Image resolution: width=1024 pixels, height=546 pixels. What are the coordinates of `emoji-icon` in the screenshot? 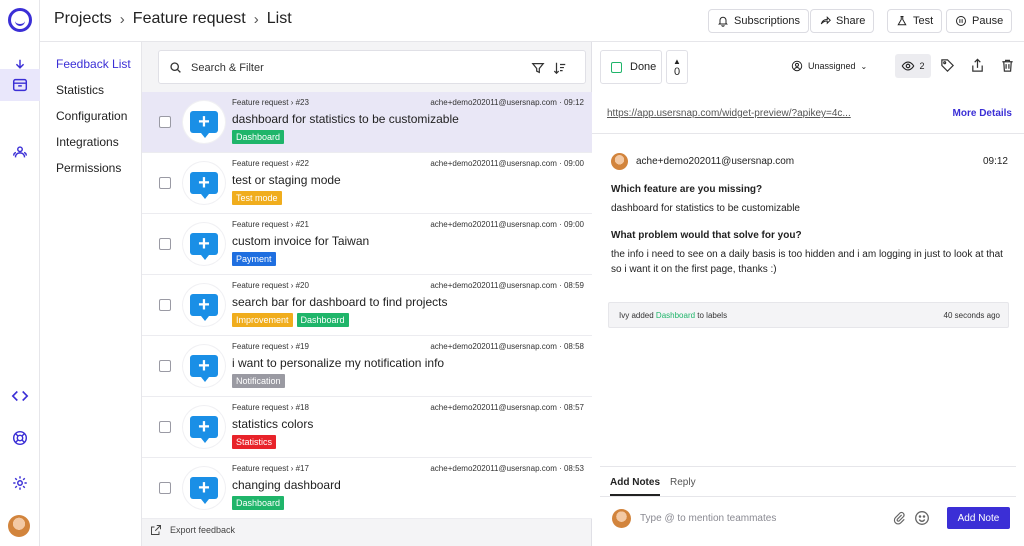 It's located at (922, 518).